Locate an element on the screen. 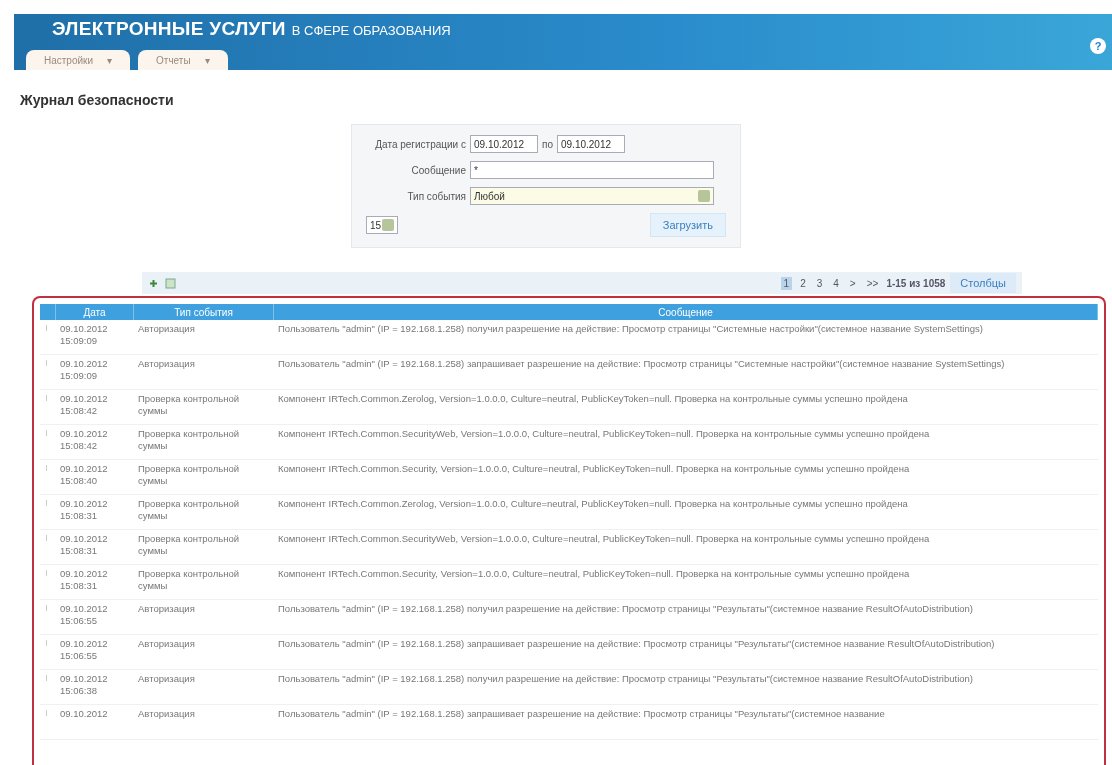 This screenshot has height=765, width=1112. page-link: 2 is located at coordinates (803, 283).